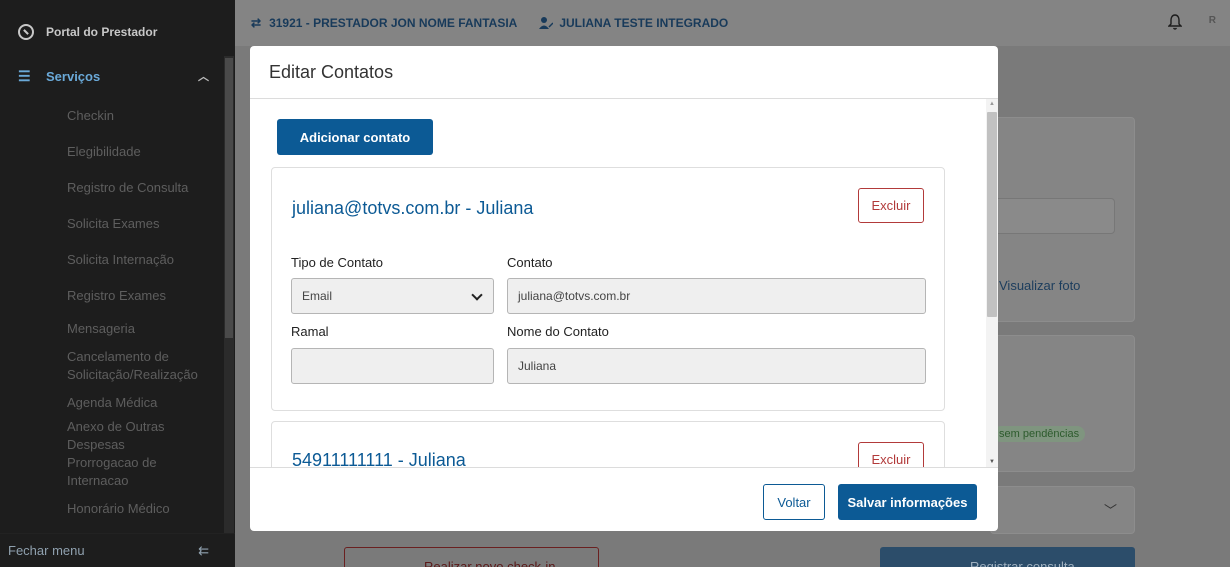 The width and height of the screenshot is (1230, 567). Describe the element at coordinates (117, 474) in the screenshot. I see `sidebar-item-prorrogacao: Prorrogacao de Internacao` at that location.